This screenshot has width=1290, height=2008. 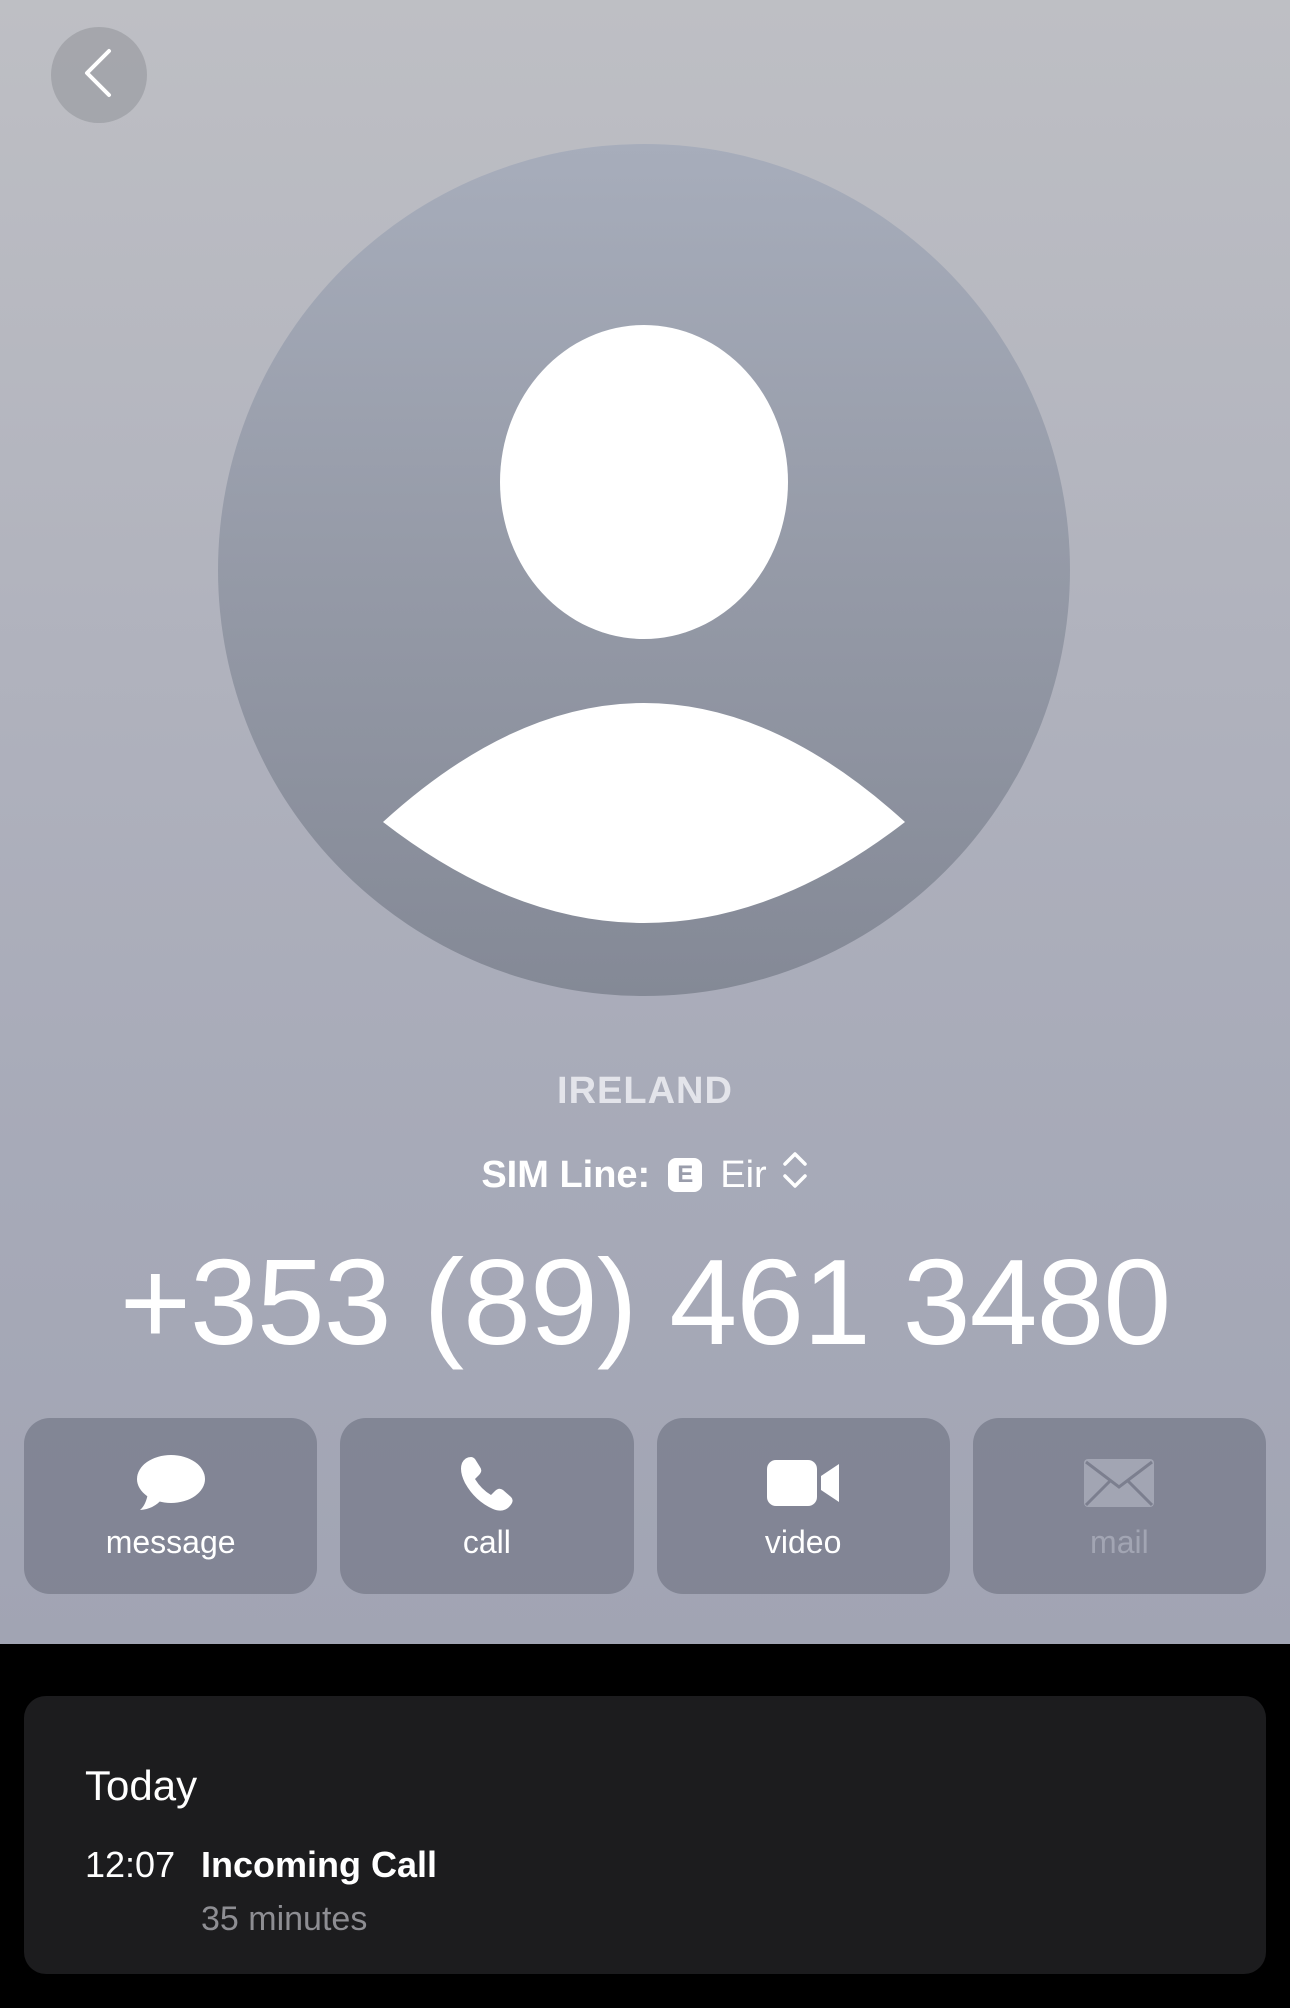 I want to click on call-button: call, so click(x=487, y=1506).